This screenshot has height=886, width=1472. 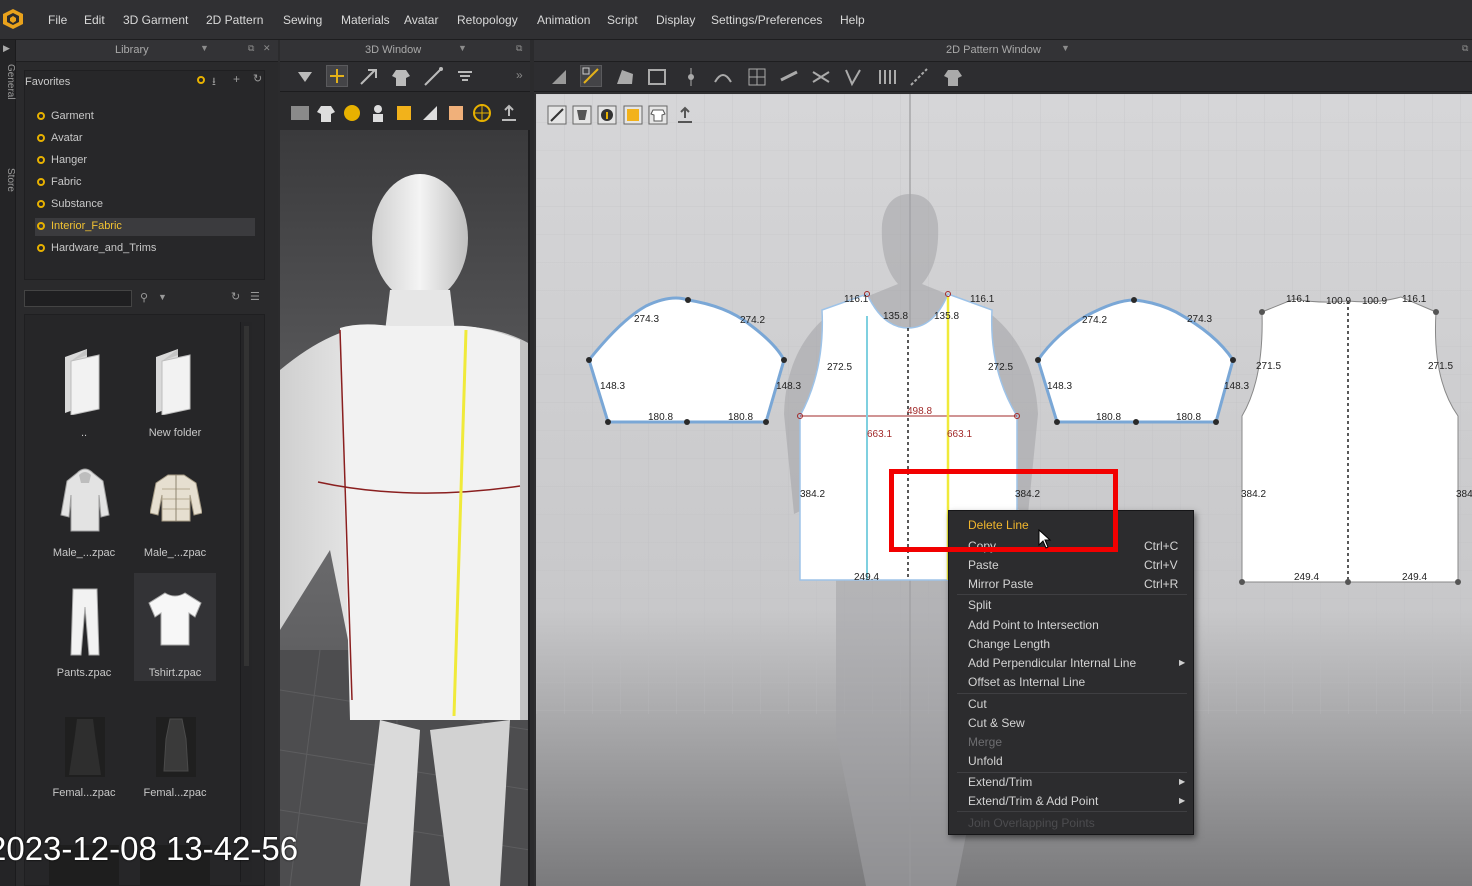 I want to click on file-tile-female-dress-1: Femal...zpac, so click(x=84, y=747).